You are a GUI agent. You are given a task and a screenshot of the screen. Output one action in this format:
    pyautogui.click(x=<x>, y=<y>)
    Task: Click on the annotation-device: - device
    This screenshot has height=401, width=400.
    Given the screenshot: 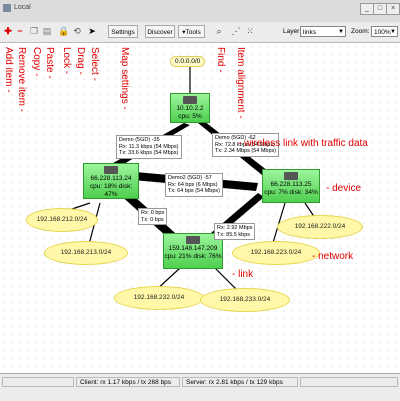 What is the action you would take?
    pyautogui.click(x=344, y=188)
    